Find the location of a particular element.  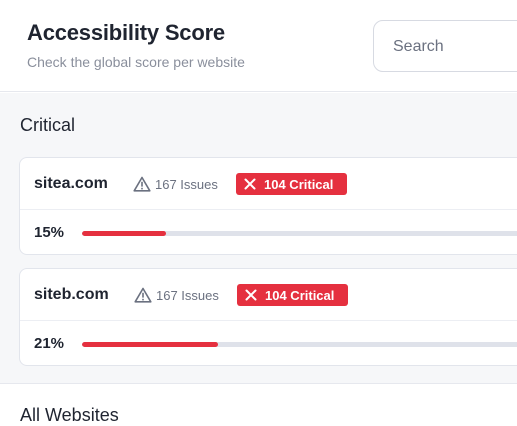

site-card-header: siteb.com 167 Issues 104 Critical is located at coordinates (268, 295).